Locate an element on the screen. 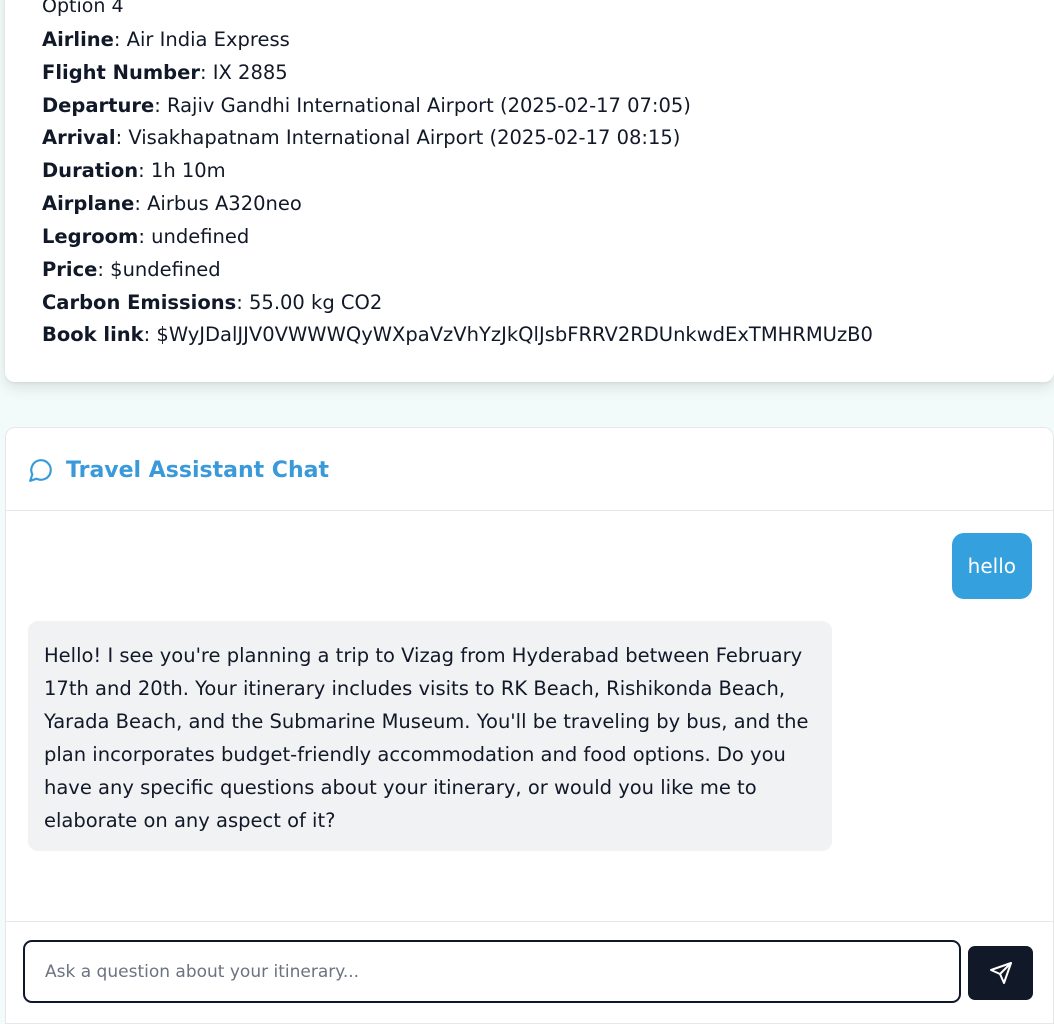  field-flight-number: Flight Number: IX 2885 is located at coordinates (165, 73).